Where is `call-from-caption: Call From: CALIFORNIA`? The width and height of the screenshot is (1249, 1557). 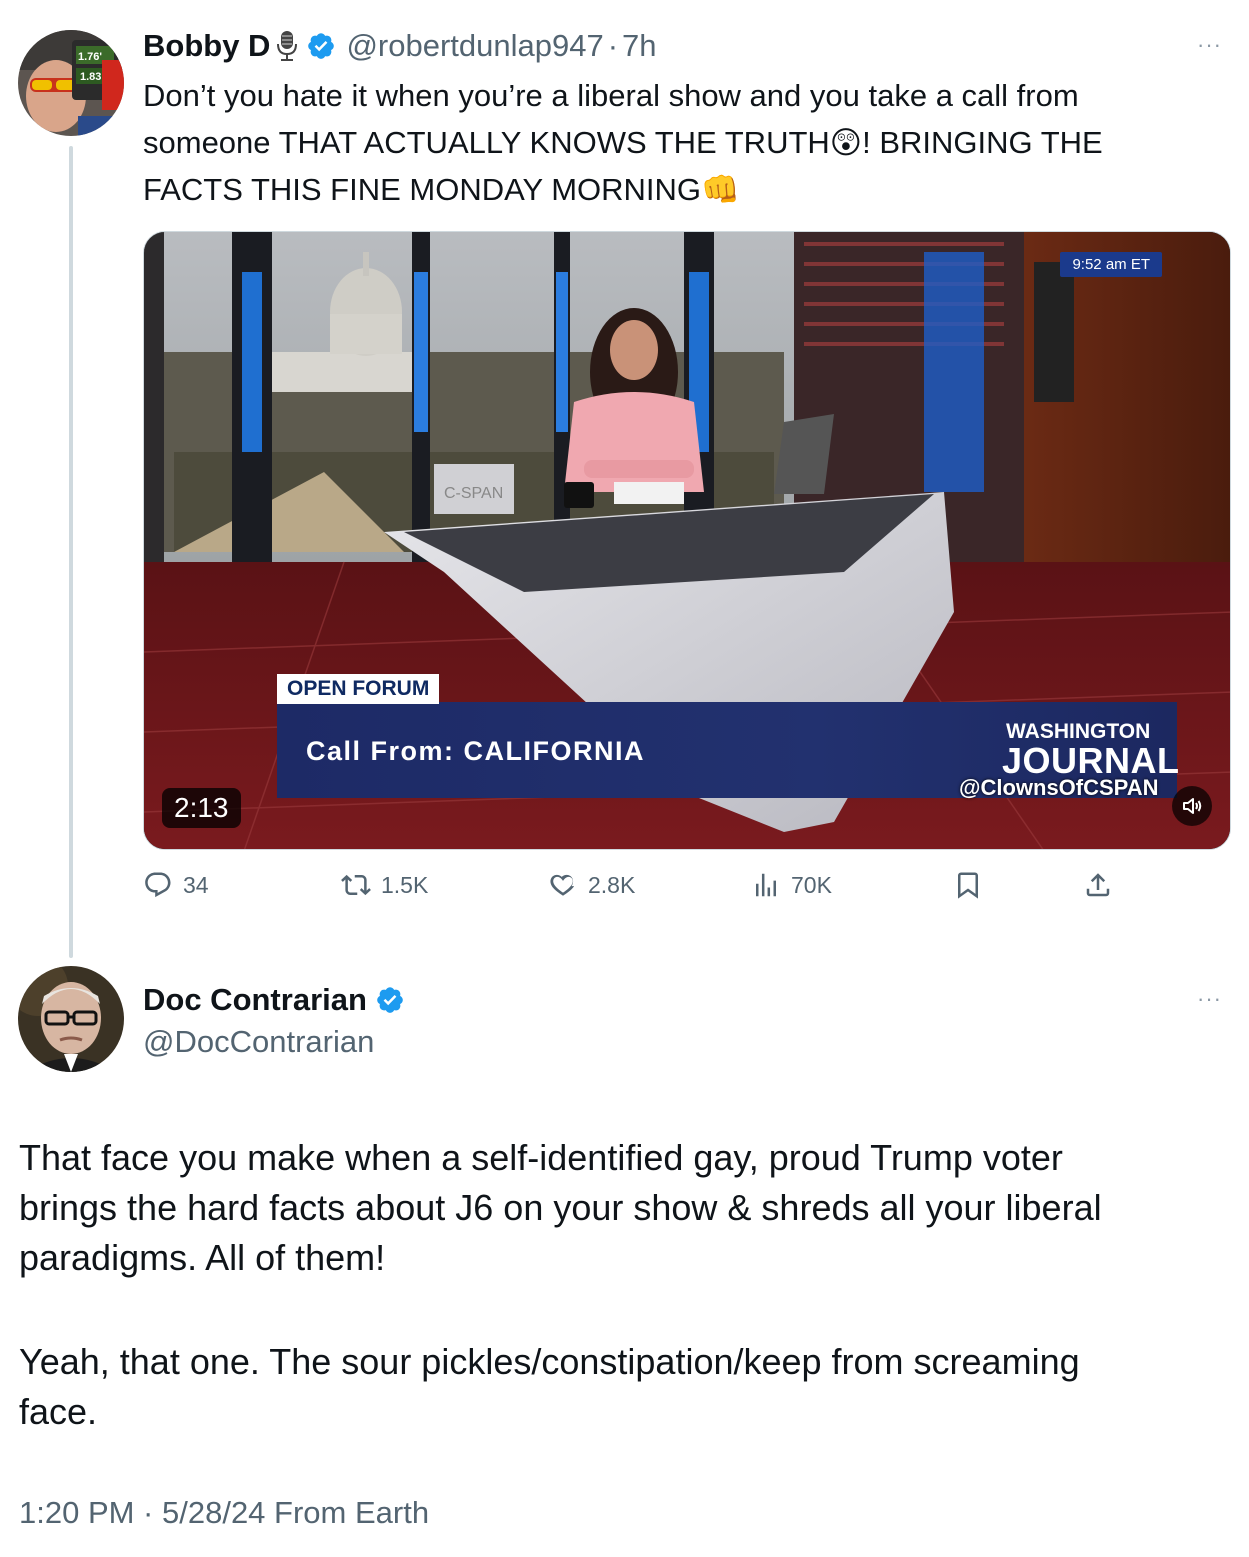
call-from-caption: Call From: CALIFORNIA is located at coordinates (475, 751).